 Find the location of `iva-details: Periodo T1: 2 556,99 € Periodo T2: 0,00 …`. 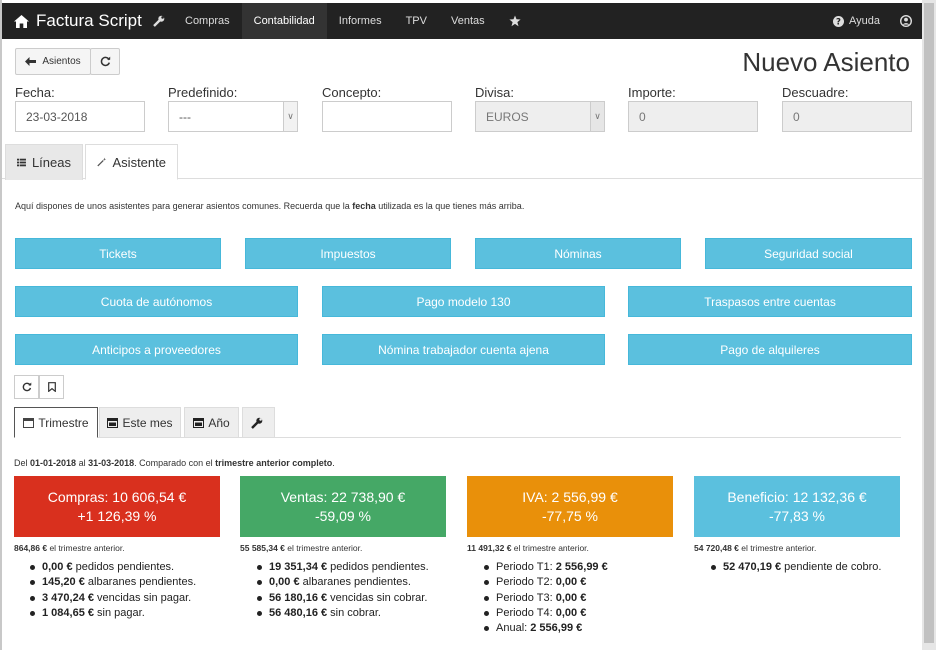

iva-details: Periodo T1: 2 556,99 € Periodo T2: 0,00 … is located at coordinates (545, 598).